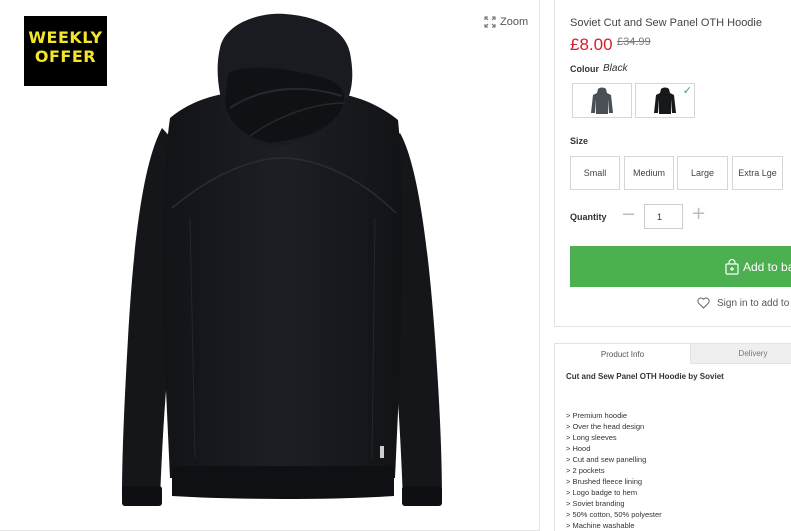 The width and height of the screenshot is (791, 531). What do you see at coordinates (767, 266) in the screenshot?
I see `add-to-bag-label: Add to ba` at bounding box center [767, 266].